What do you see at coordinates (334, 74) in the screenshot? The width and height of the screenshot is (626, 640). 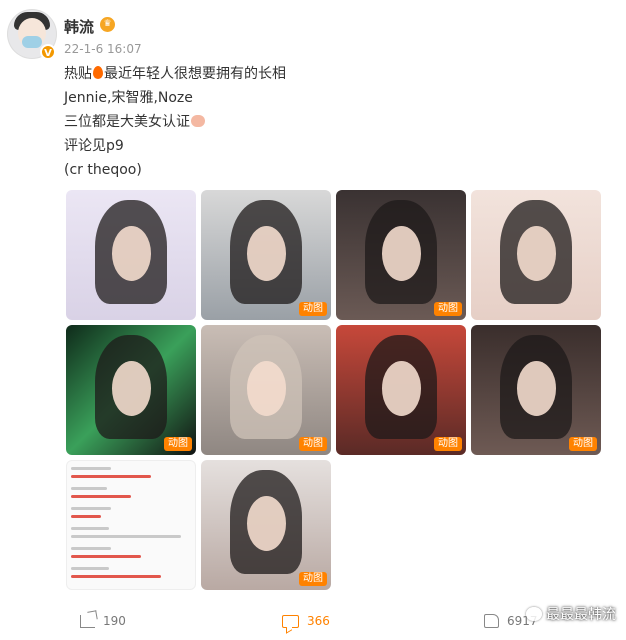 I see `post-line-1: 热贴 最近年轻人很想要拥有的长相` at bounding box center [334, 74].